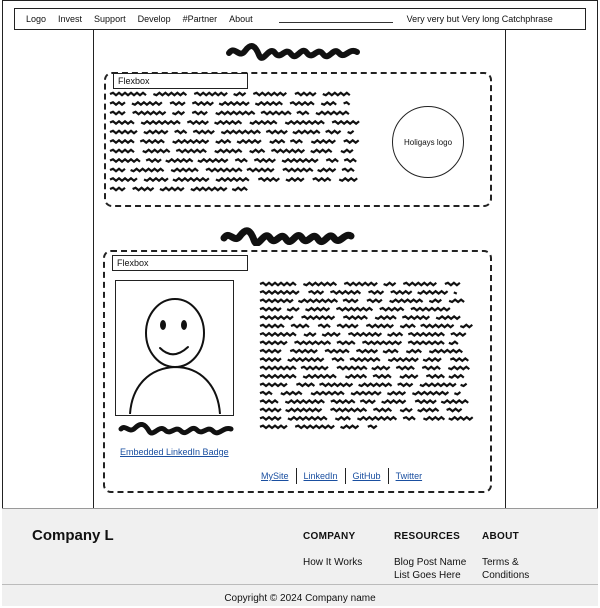 This screenshot has height=608, width=600. I want to click on nav-invest: Invest, so click(70, 19).